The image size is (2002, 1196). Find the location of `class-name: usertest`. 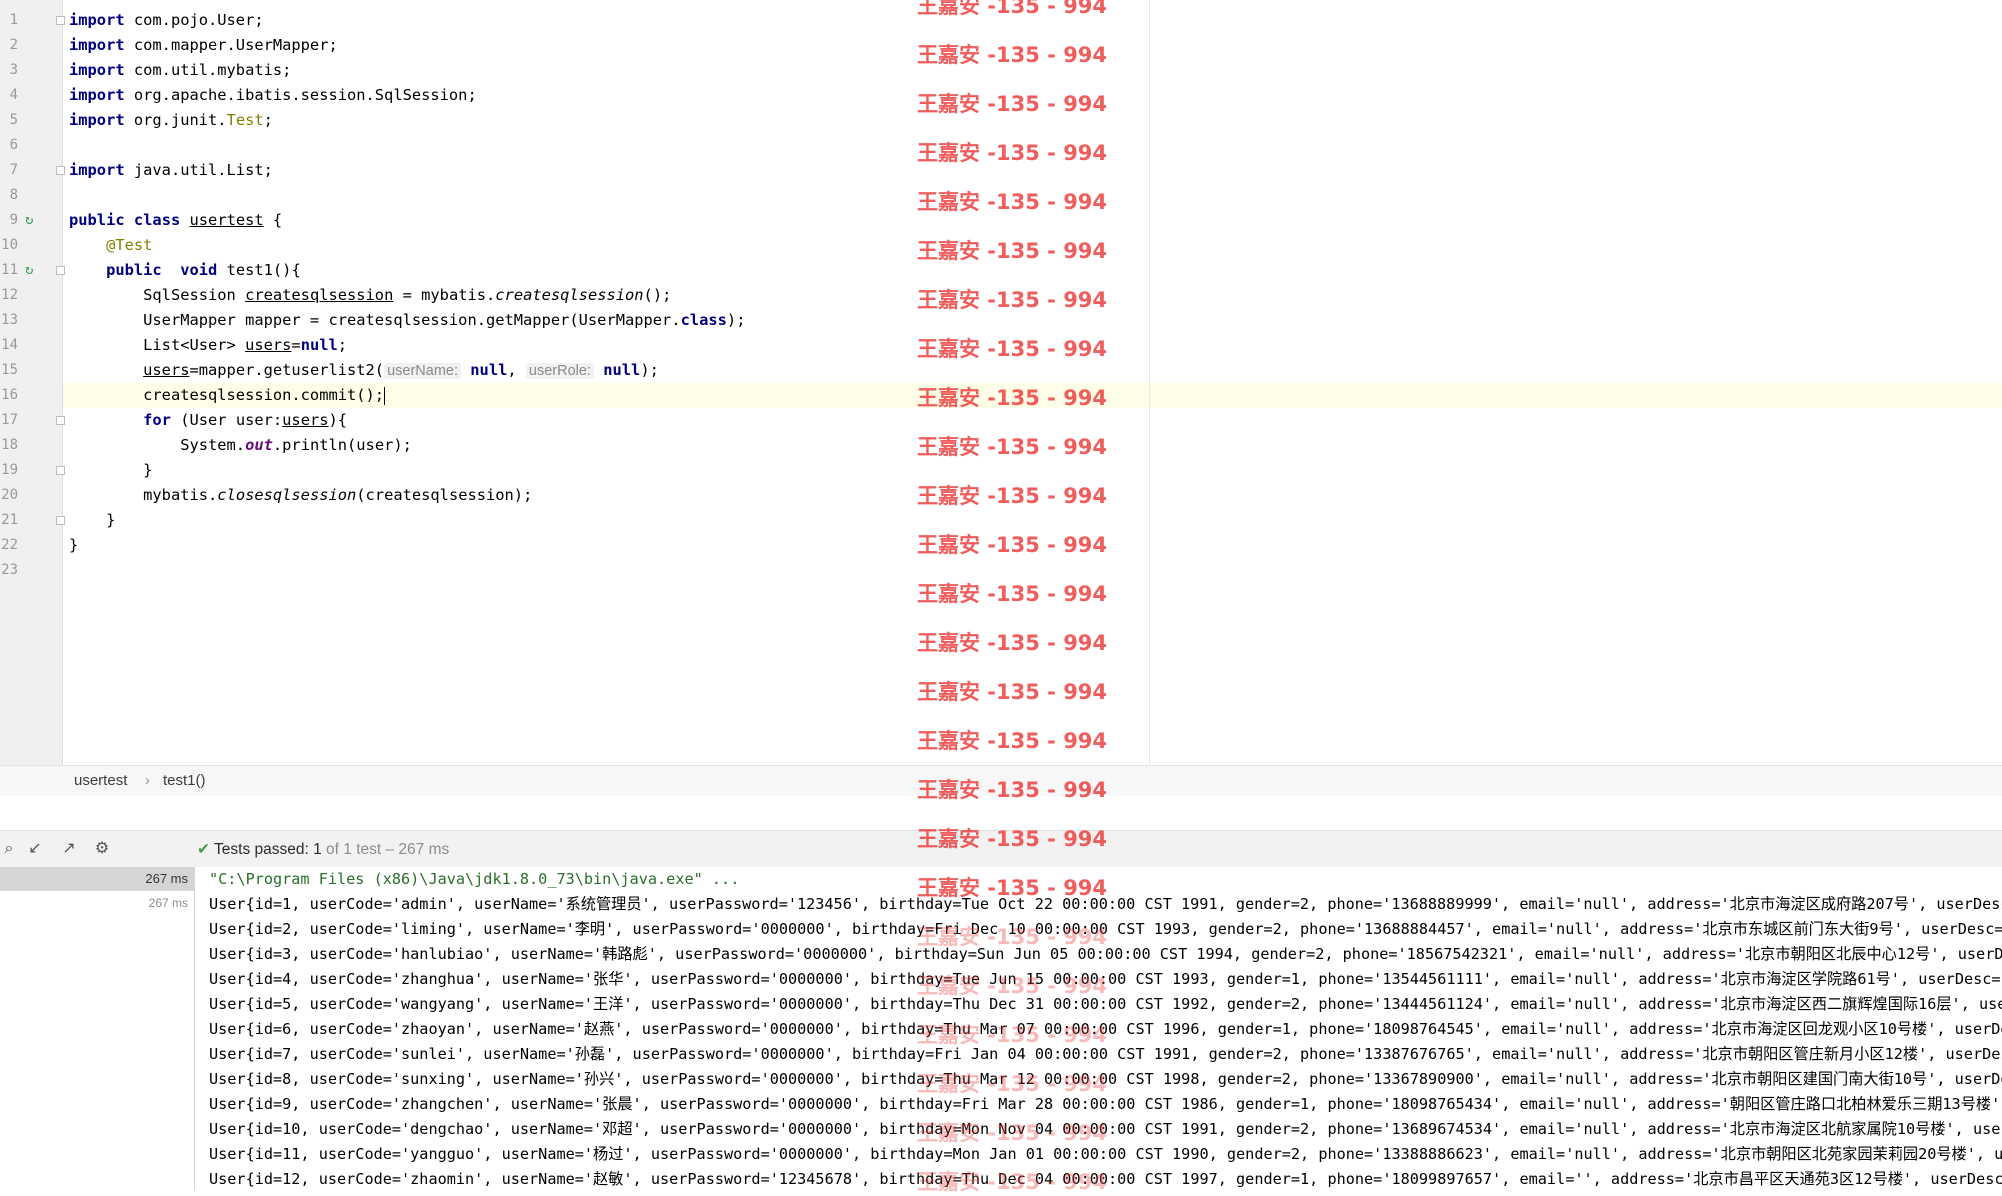

class-name: usertest is located at coordinates (226, 220).